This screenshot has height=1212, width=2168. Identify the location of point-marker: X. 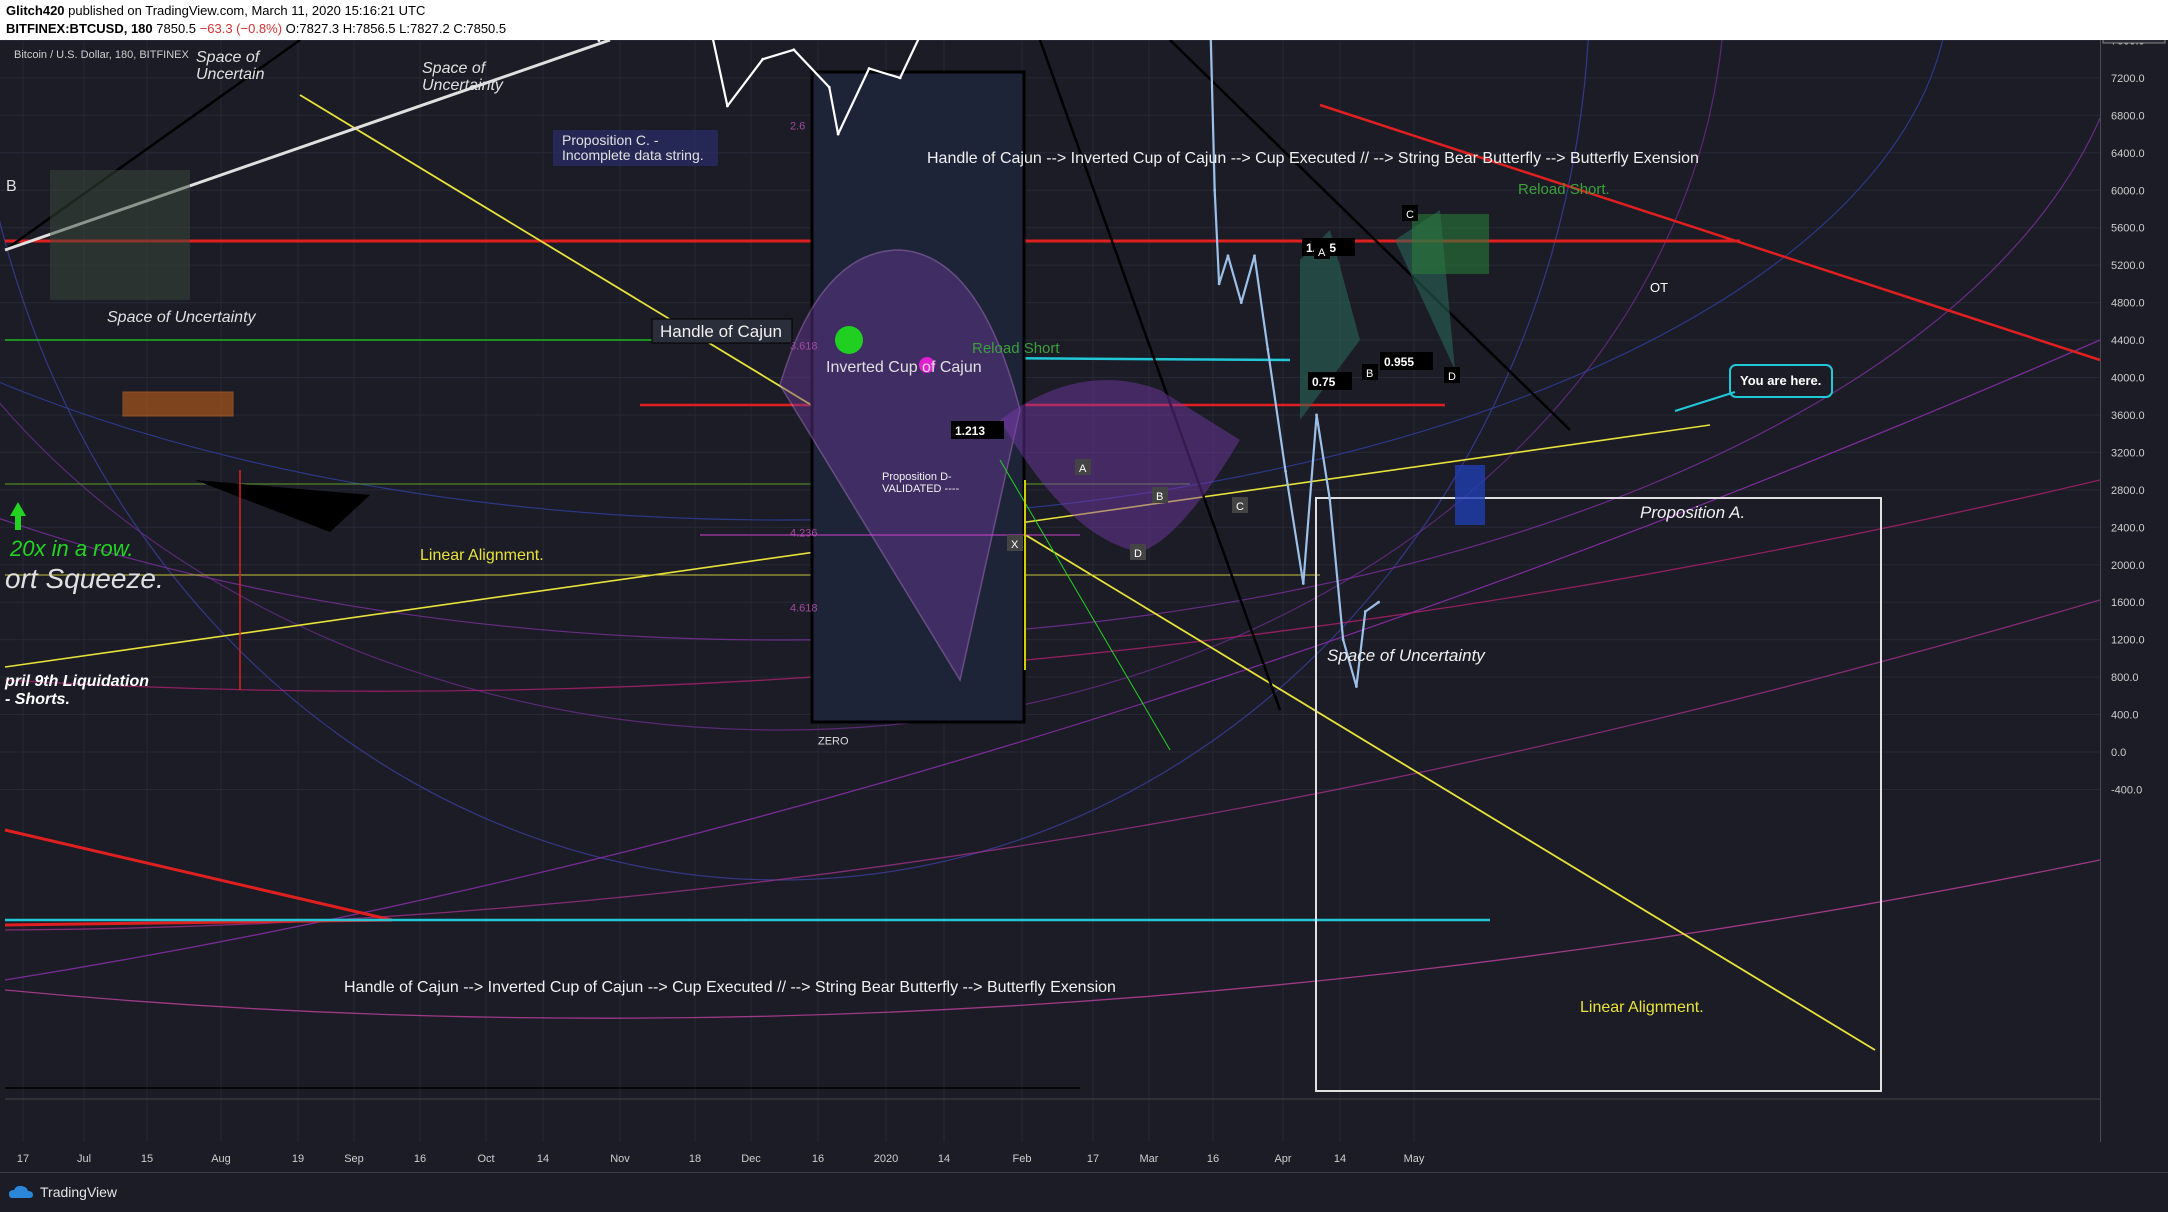
(1015, 545).